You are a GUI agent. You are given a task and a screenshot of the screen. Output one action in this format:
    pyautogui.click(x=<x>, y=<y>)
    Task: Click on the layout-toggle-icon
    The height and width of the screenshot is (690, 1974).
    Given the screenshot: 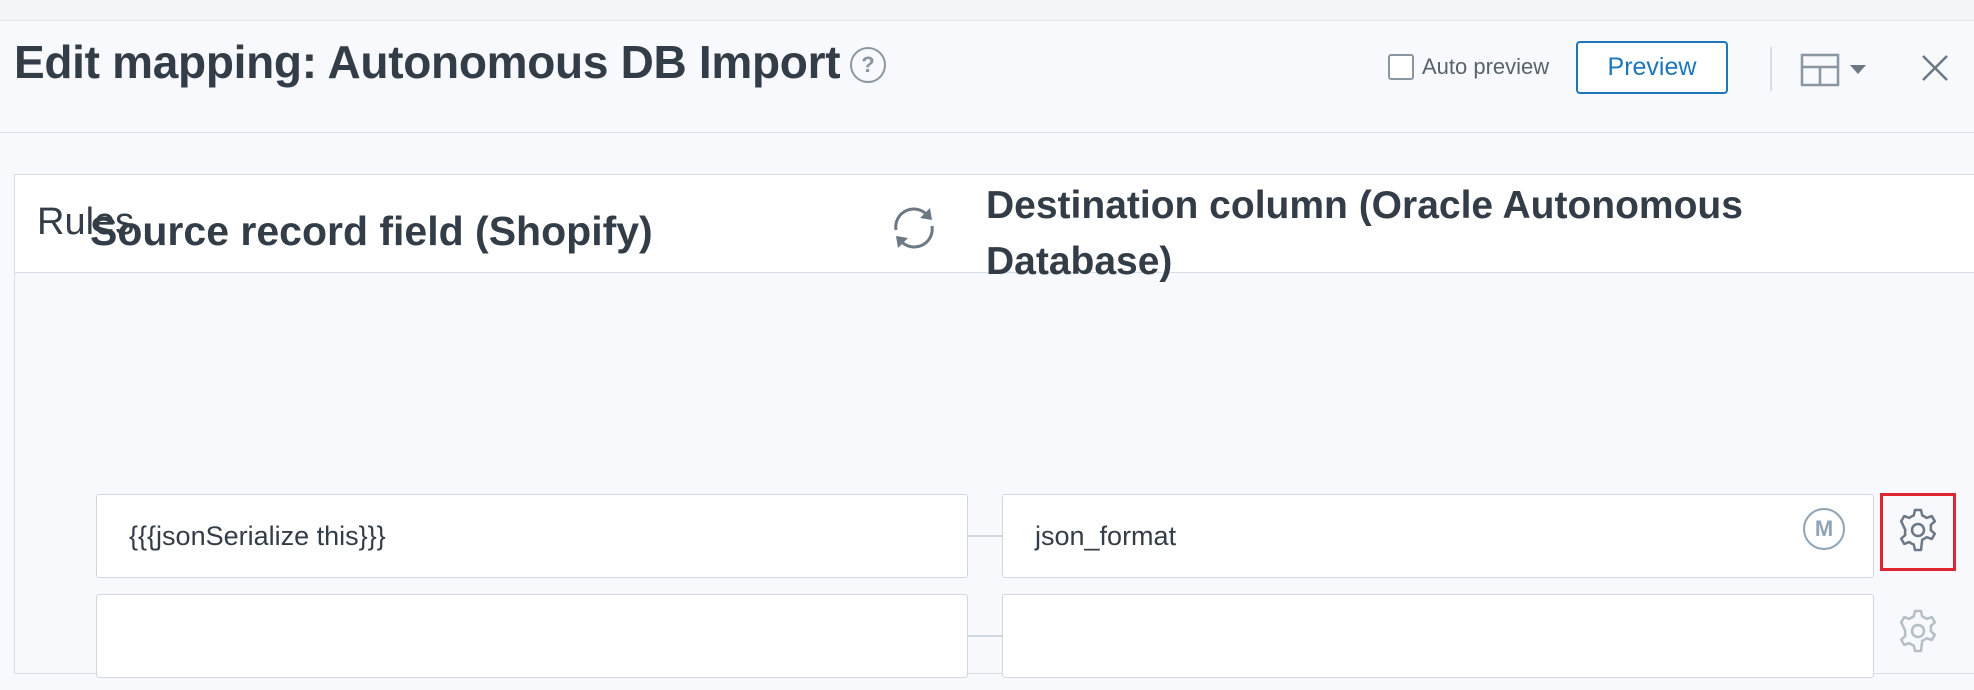 What is the action you would take?
    pyautogui.click(x=1833, y=70)
    